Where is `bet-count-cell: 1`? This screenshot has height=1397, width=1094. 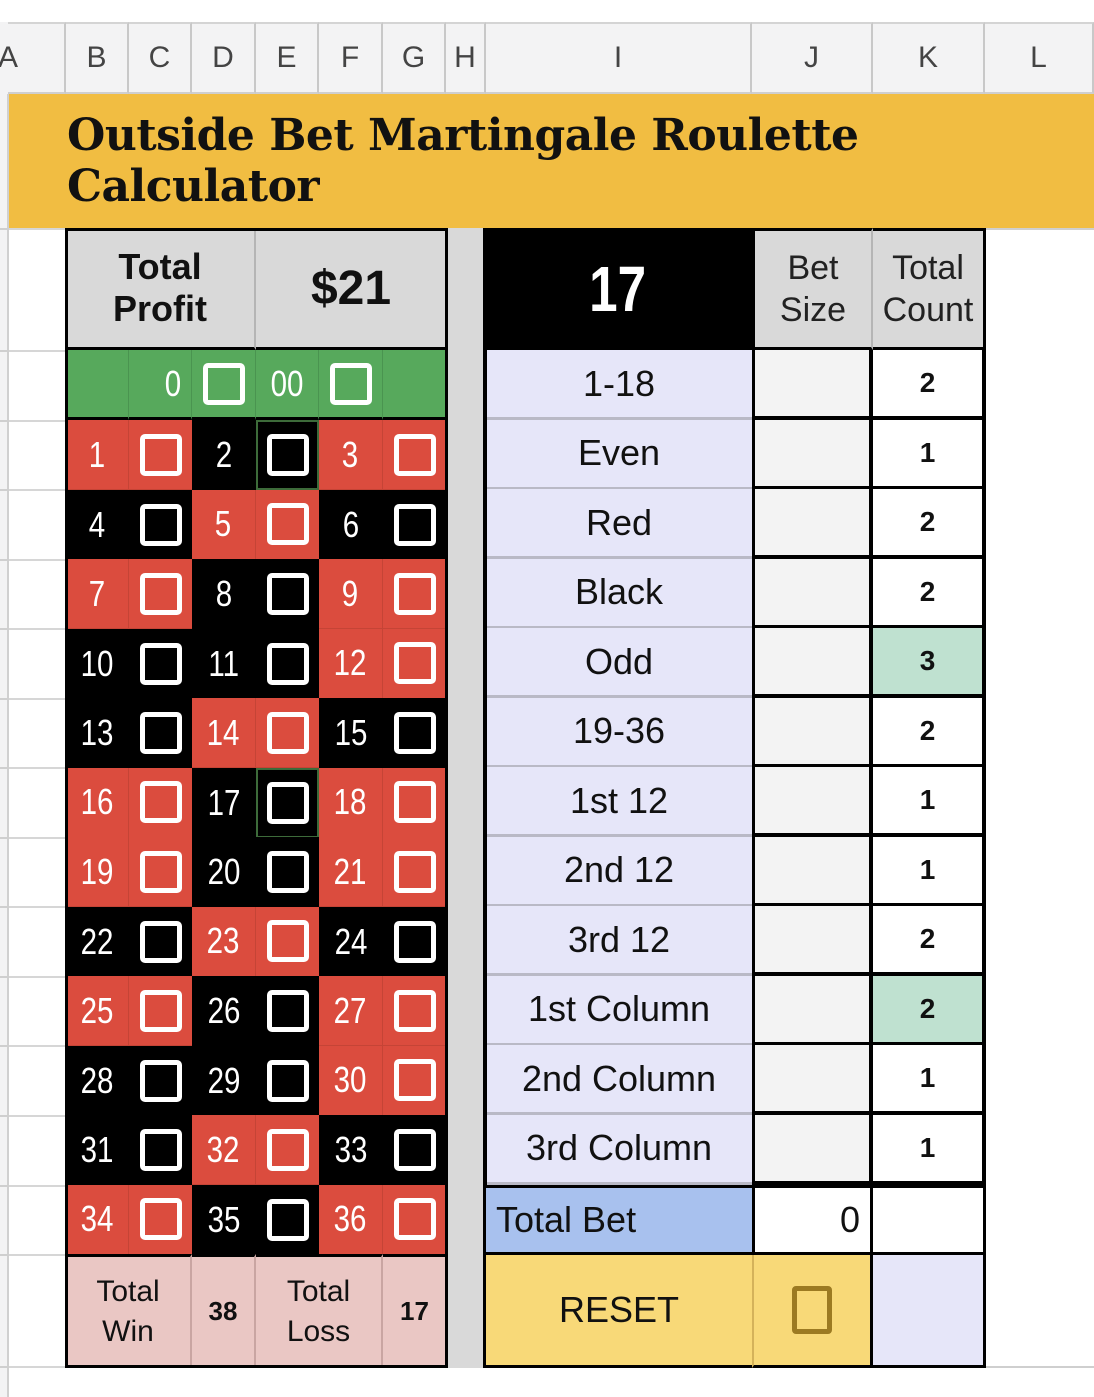
bet-count-cell: 1 is located at coordinates (929, 454).